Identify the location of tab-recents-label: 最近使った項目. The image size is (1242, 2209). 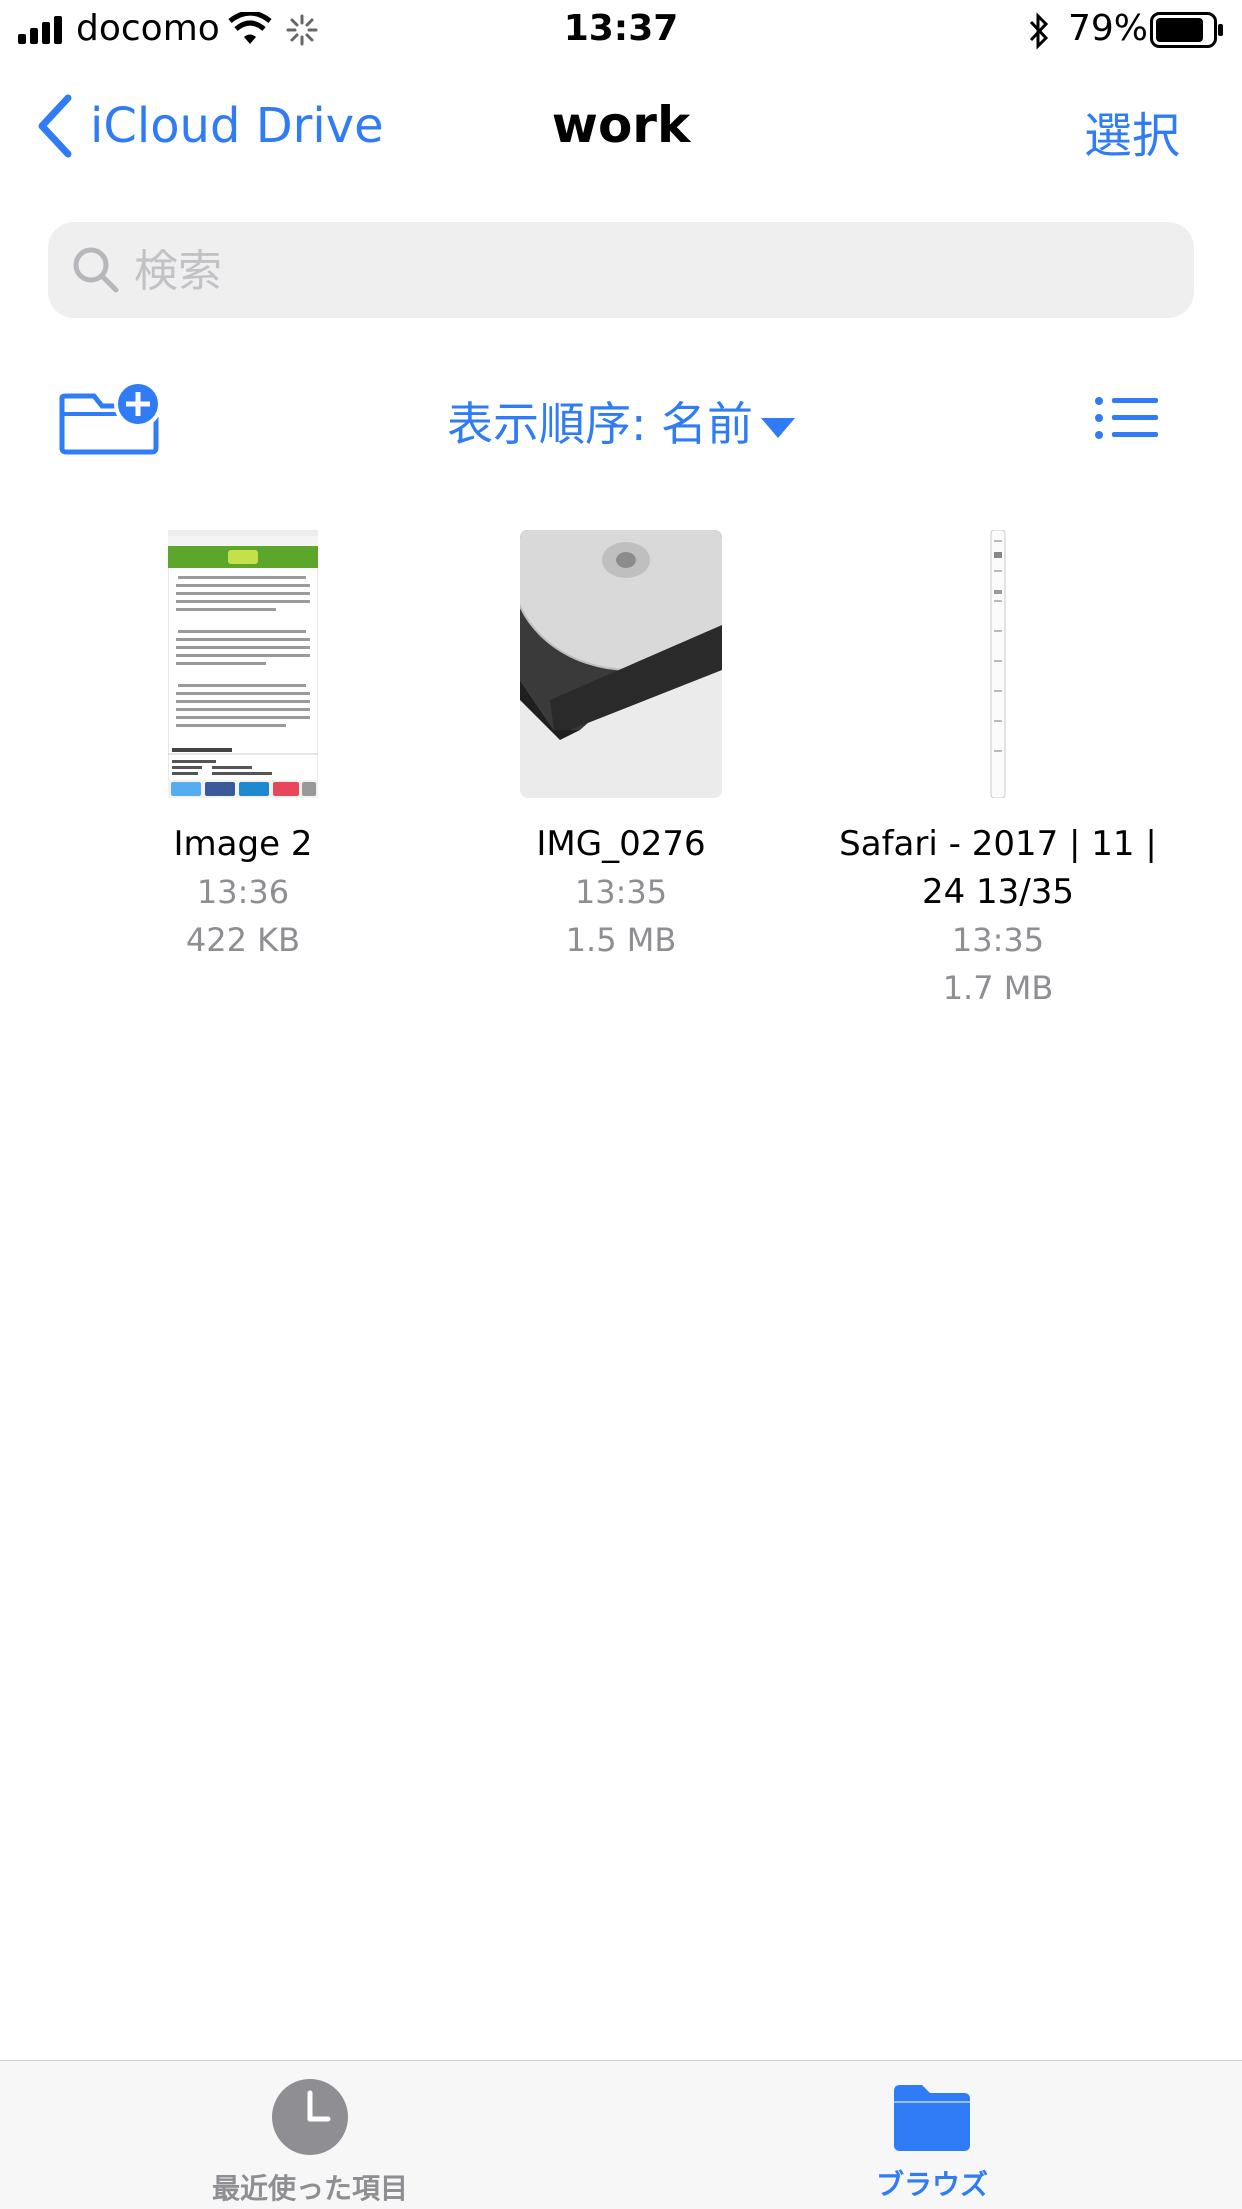
(309, 2188).